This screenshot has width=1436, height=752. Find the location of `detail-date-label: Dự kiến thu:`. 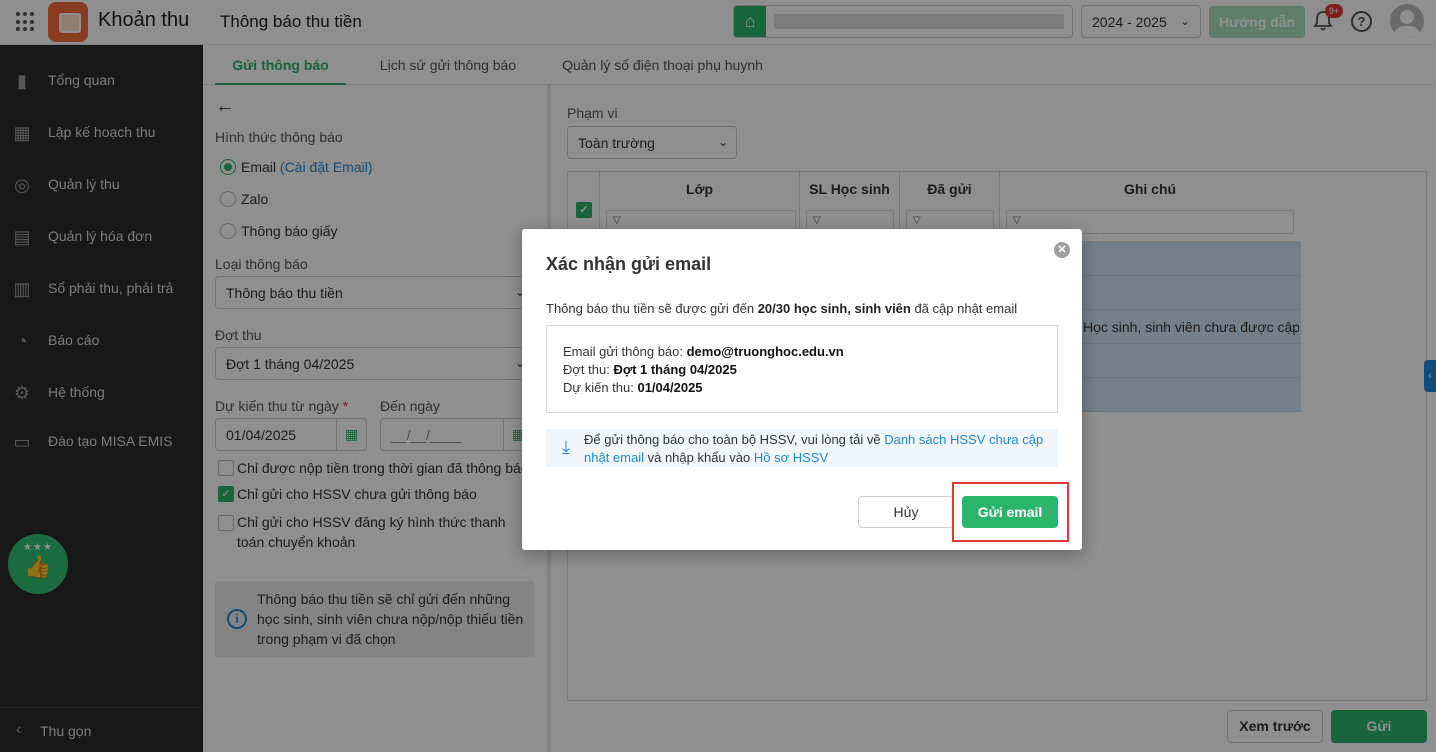

detail-date-label: Dự kiến thu: is located at coordinates (600, 387).